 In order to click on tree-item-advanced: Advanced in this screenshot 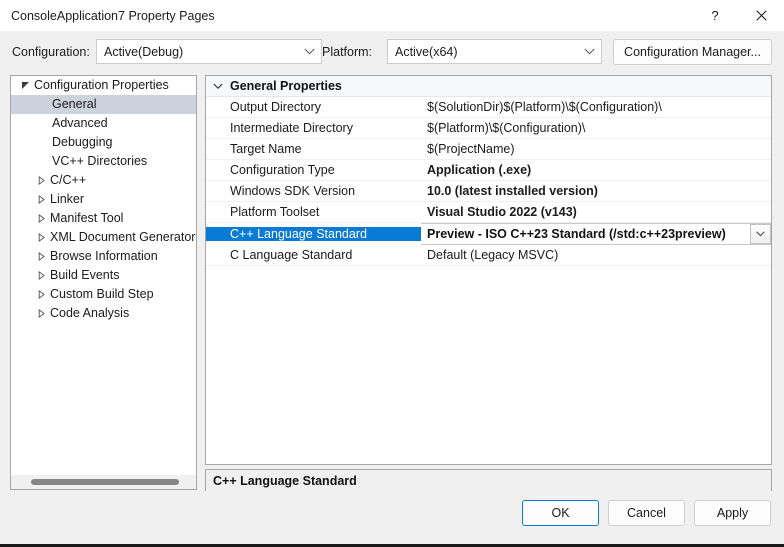, I will do `click(103, 123)`.